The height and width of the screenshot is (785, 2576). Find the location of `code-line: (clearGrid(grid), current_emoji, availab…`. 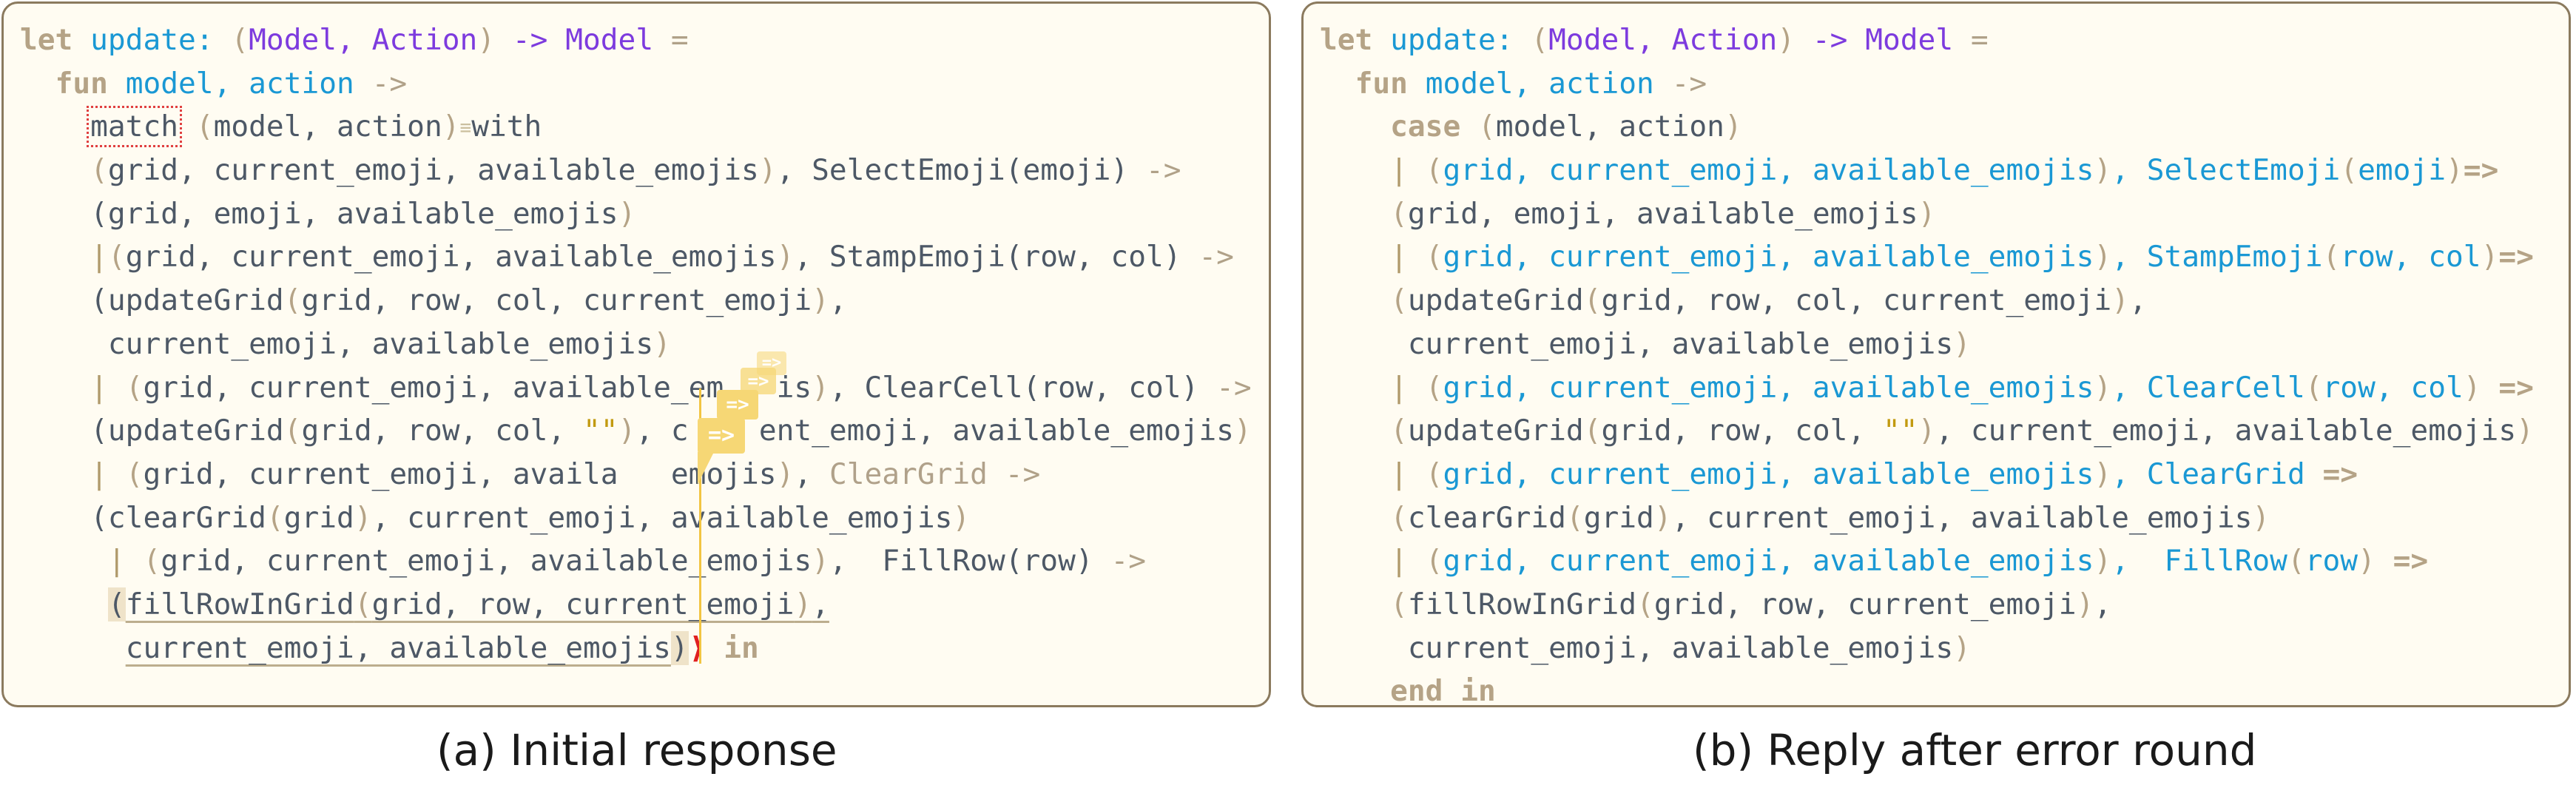

code-line: (clearGrid(grid), current_emoji, availab… is located at coordinates (636, 518).